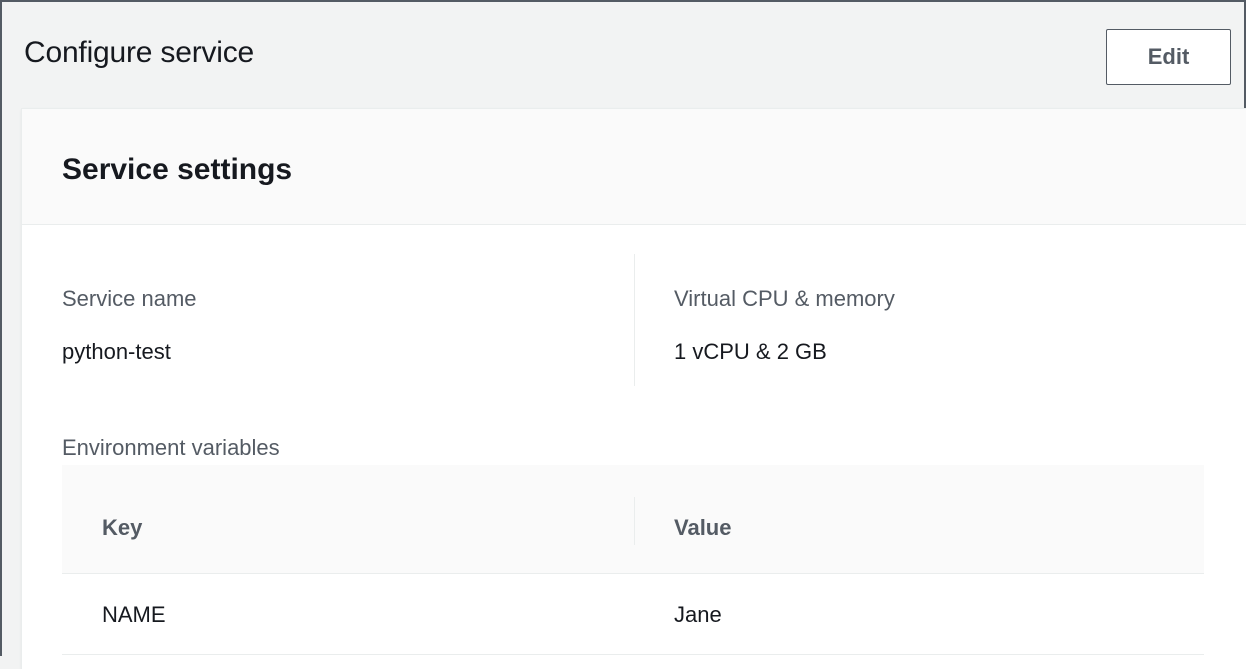 This screenshot has height=669, width=1246. What do you see at coordinates (116, 351) in the screenshot?
I see `service-name-value: python-test` at bounding box center [116, 351].